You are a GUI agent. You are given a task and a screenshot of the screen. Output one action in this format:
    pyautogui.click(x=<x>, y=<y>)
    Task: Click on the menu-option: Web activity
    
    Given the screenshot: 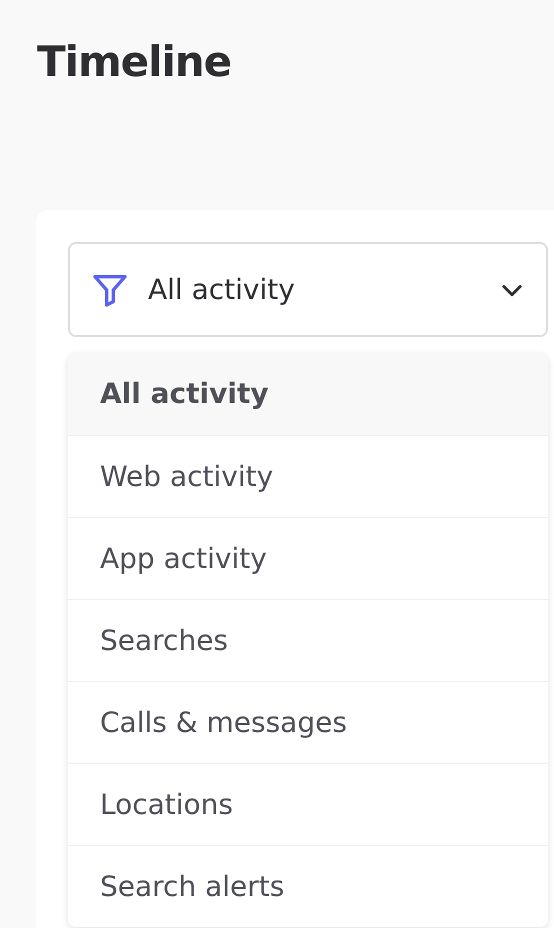 What is the action you would take?
    pyautogui.click(x=308, y=476)
    